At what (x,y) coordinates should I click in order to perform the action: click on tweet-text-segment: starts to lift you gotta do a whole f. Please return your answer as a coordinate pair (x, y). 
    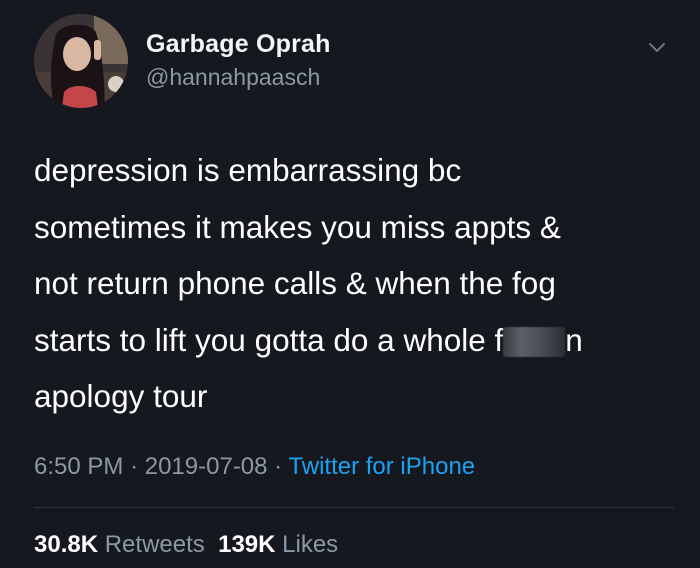
    Looking at the image, I should click on (269, 339).